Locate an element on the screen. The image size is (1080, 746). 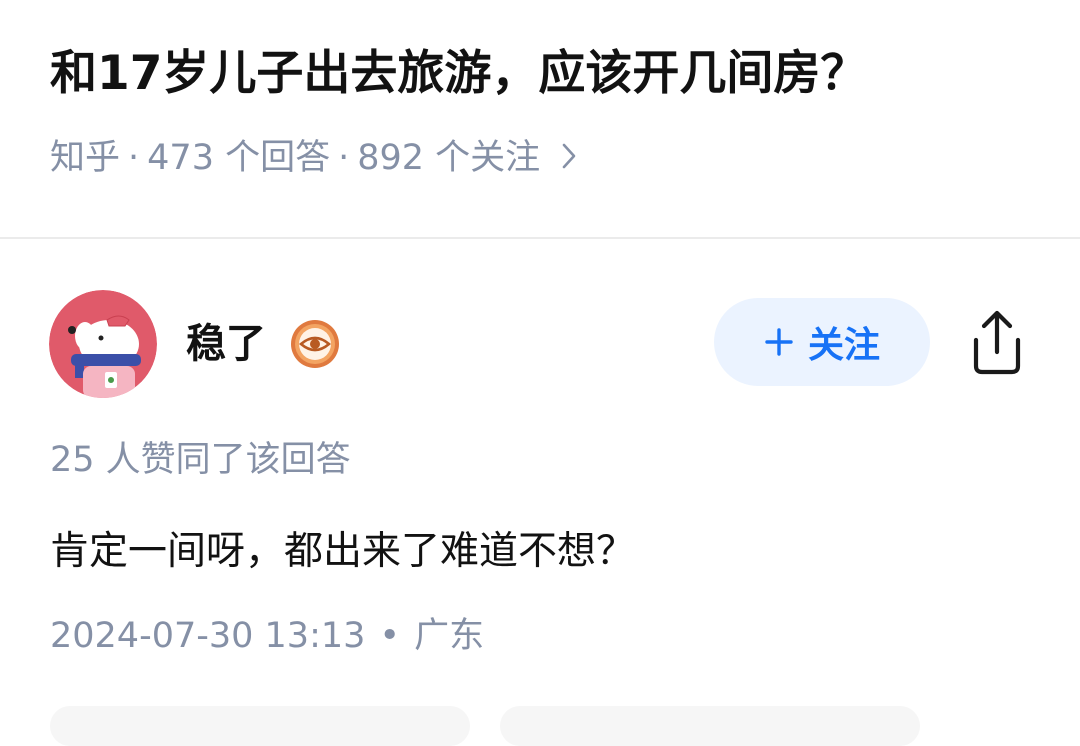
follow-button: 关注 is located at coordinates (822, 342).